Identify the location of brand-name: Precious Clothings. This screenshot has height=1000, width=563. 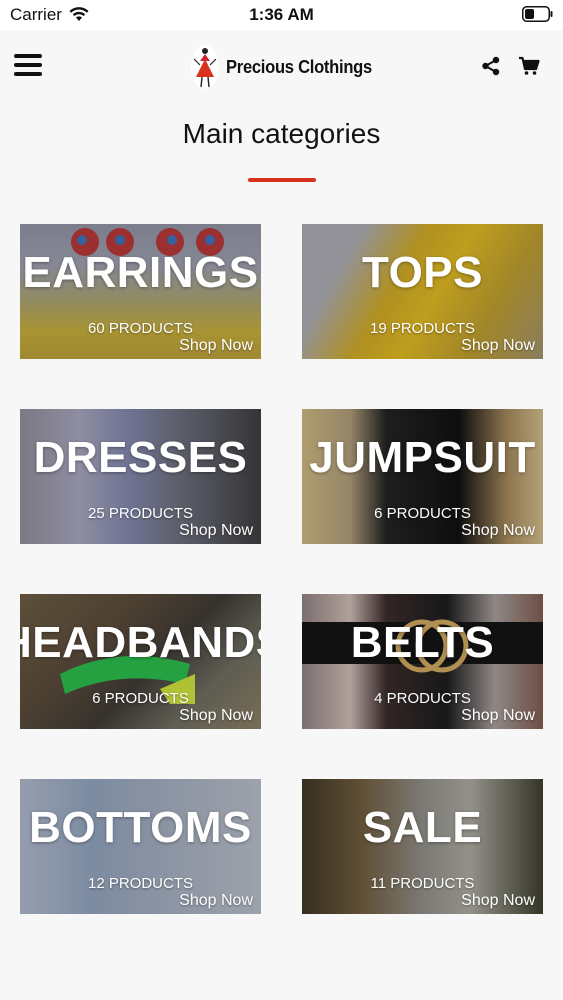
(299, 66).